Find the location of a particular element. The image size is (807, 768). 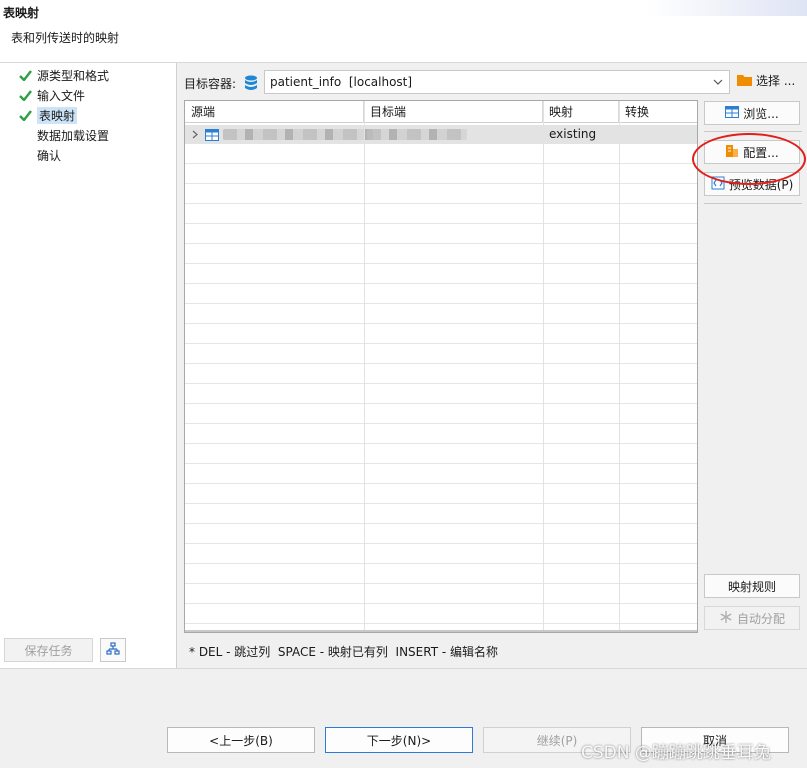

preview-icon is located at coordinates (718, 184).